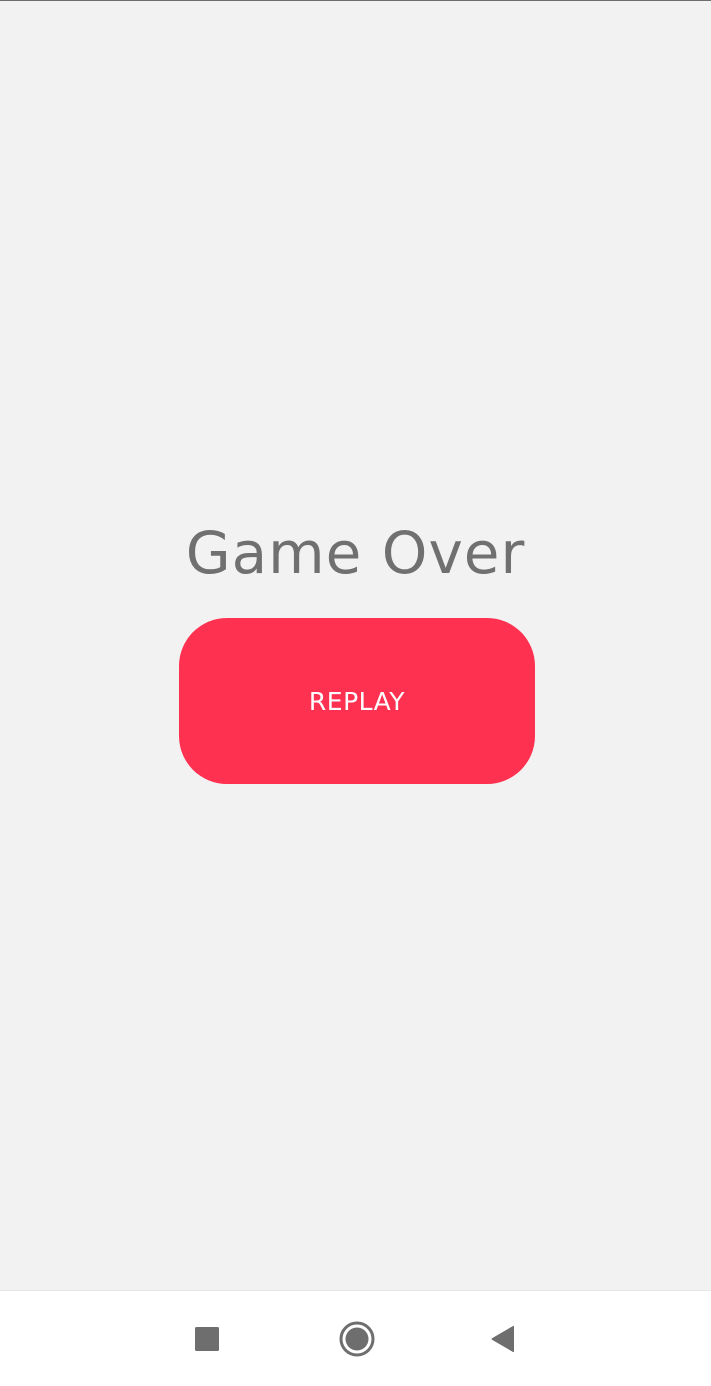  What do you see at coordinates (355, 553) in the screenshot?
I see `game-over-title: Game Over` at bounding box center [355, 553].